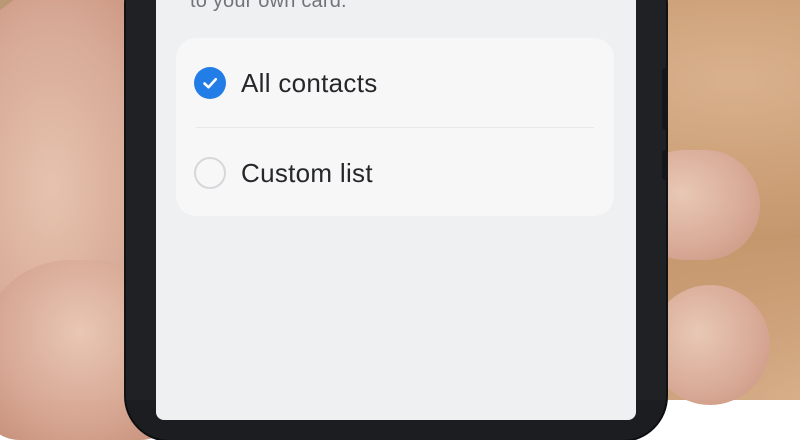 This screenshot has height=440, width=800. What do you see at coordinates (665, 165) in the screenshot?
I see `phone-side-button-small` at bounding box center [665, 165].